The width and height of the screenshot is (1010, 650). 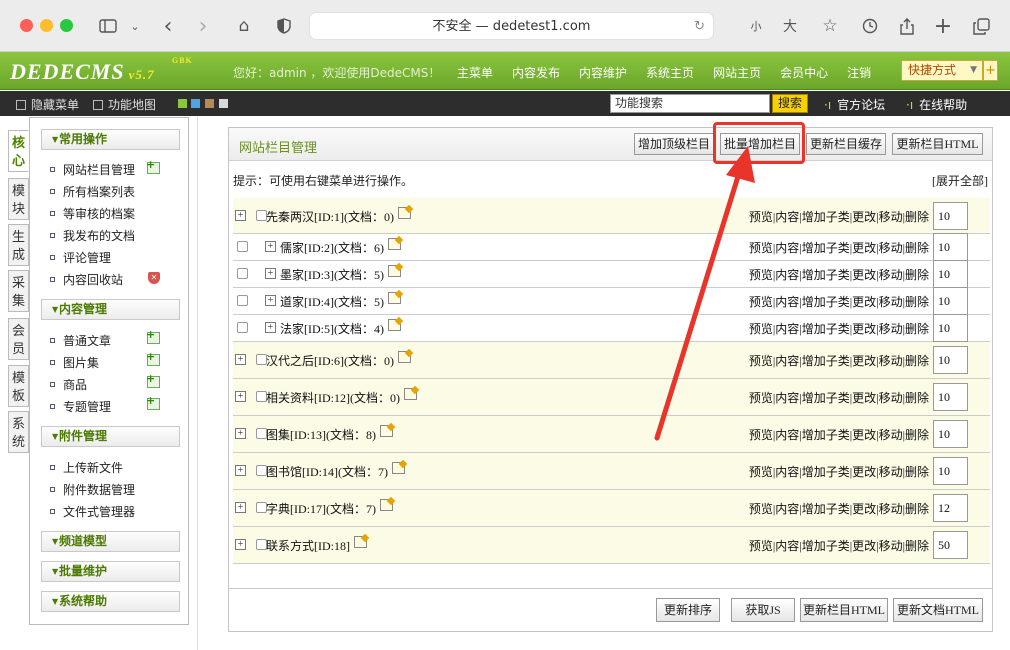 What do you see at coordinates (80, 257) in the screenshot?
I see `menu-comments: 评论管理` at bounding box center [80, 257].